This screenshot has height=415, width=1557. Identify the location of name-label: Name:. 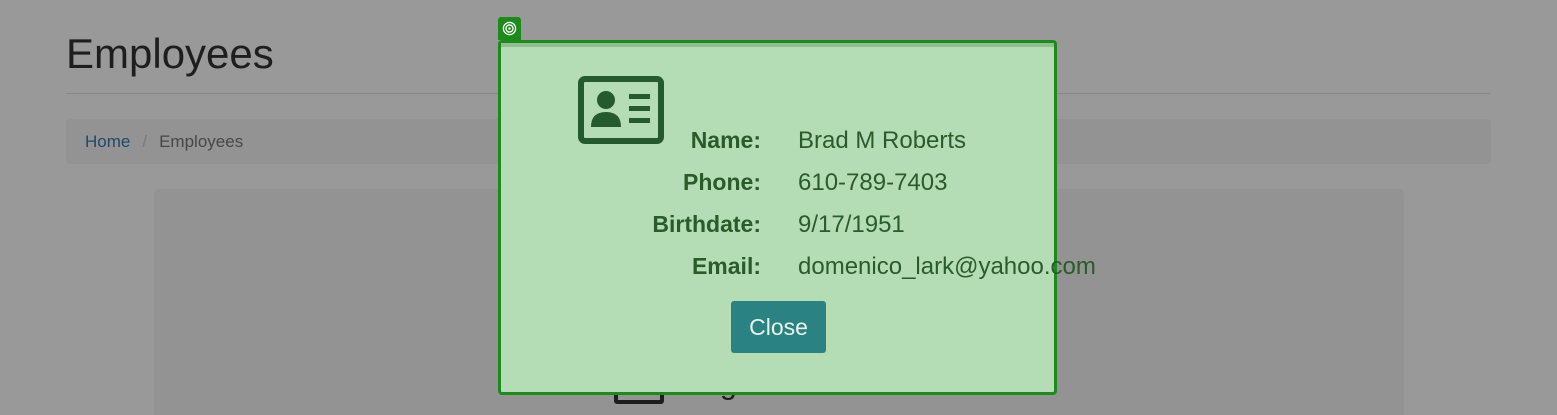
(725, 140).